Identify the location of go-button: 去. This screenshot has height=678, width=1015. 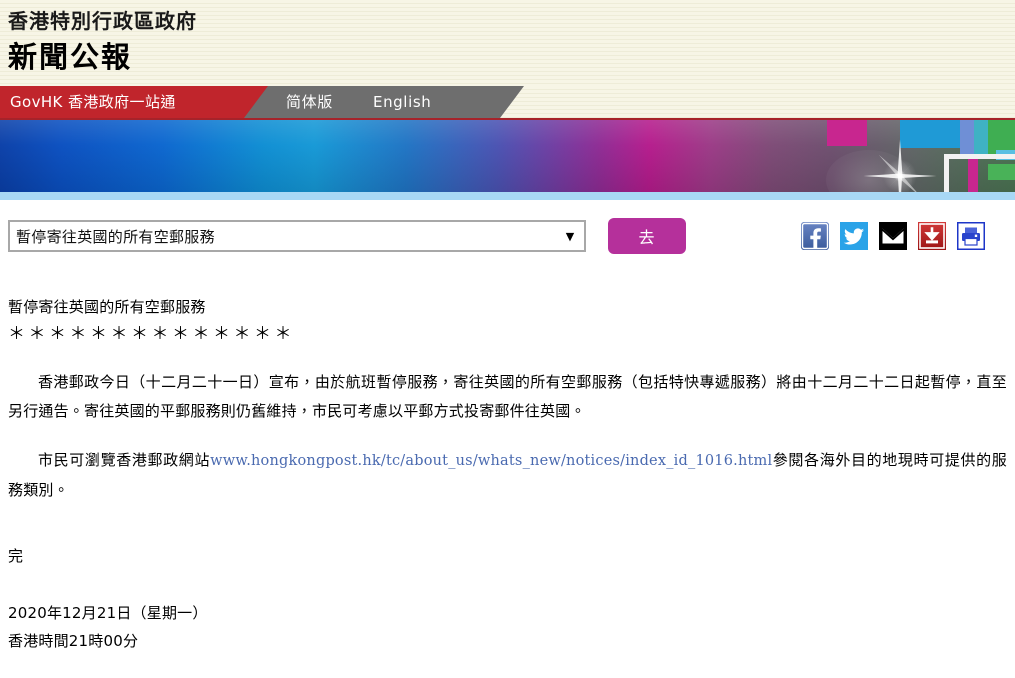
(647, 236).